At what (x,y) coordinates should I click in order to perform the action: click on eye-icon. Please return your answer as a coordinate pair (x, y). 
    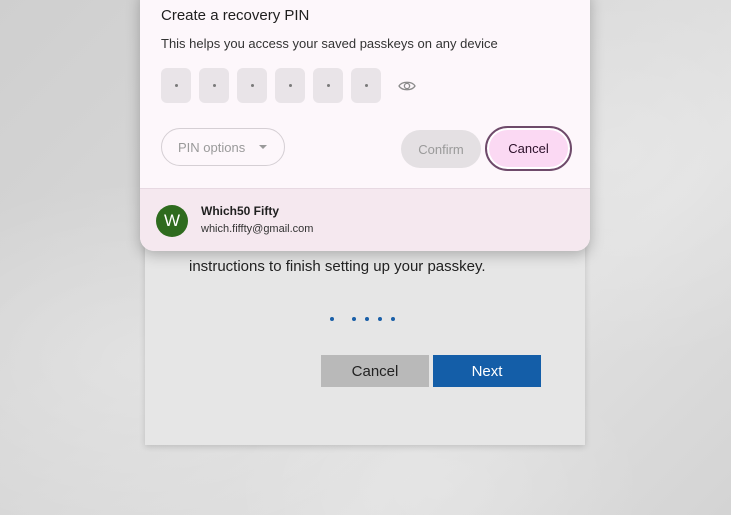
    Looking at the image, I should click on (407, 86).